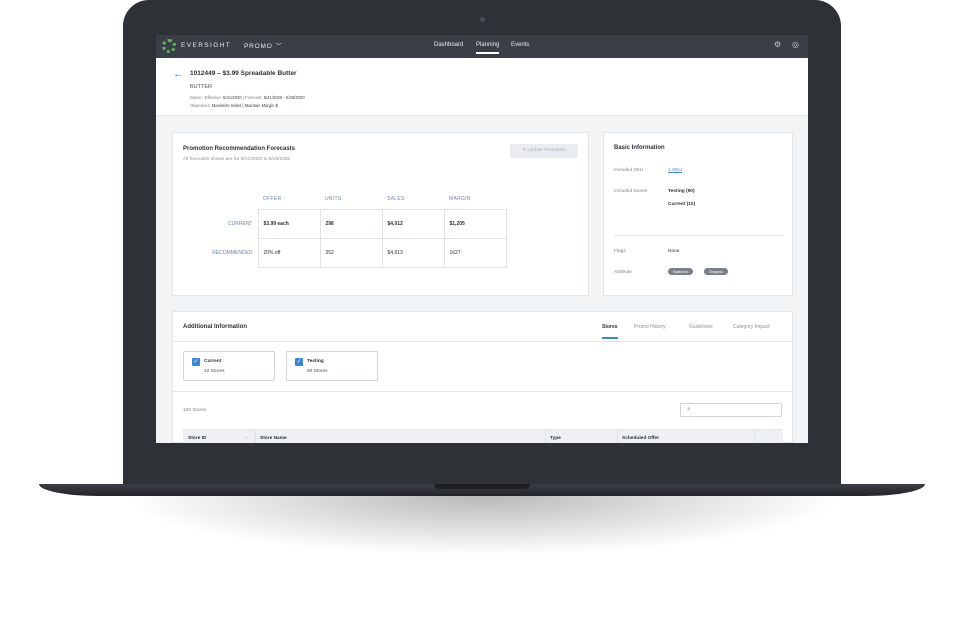 The height and width of the screenshot is (643, 963). I want to click on column-header: Type, so click(555, 438).